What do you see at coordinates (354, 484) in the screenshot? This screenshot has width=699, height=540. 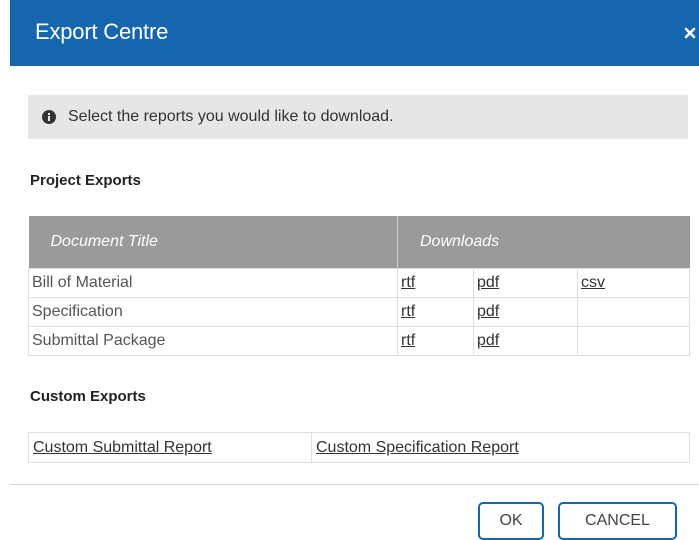 I see `footer-divider` at bounding box center [354, 484].